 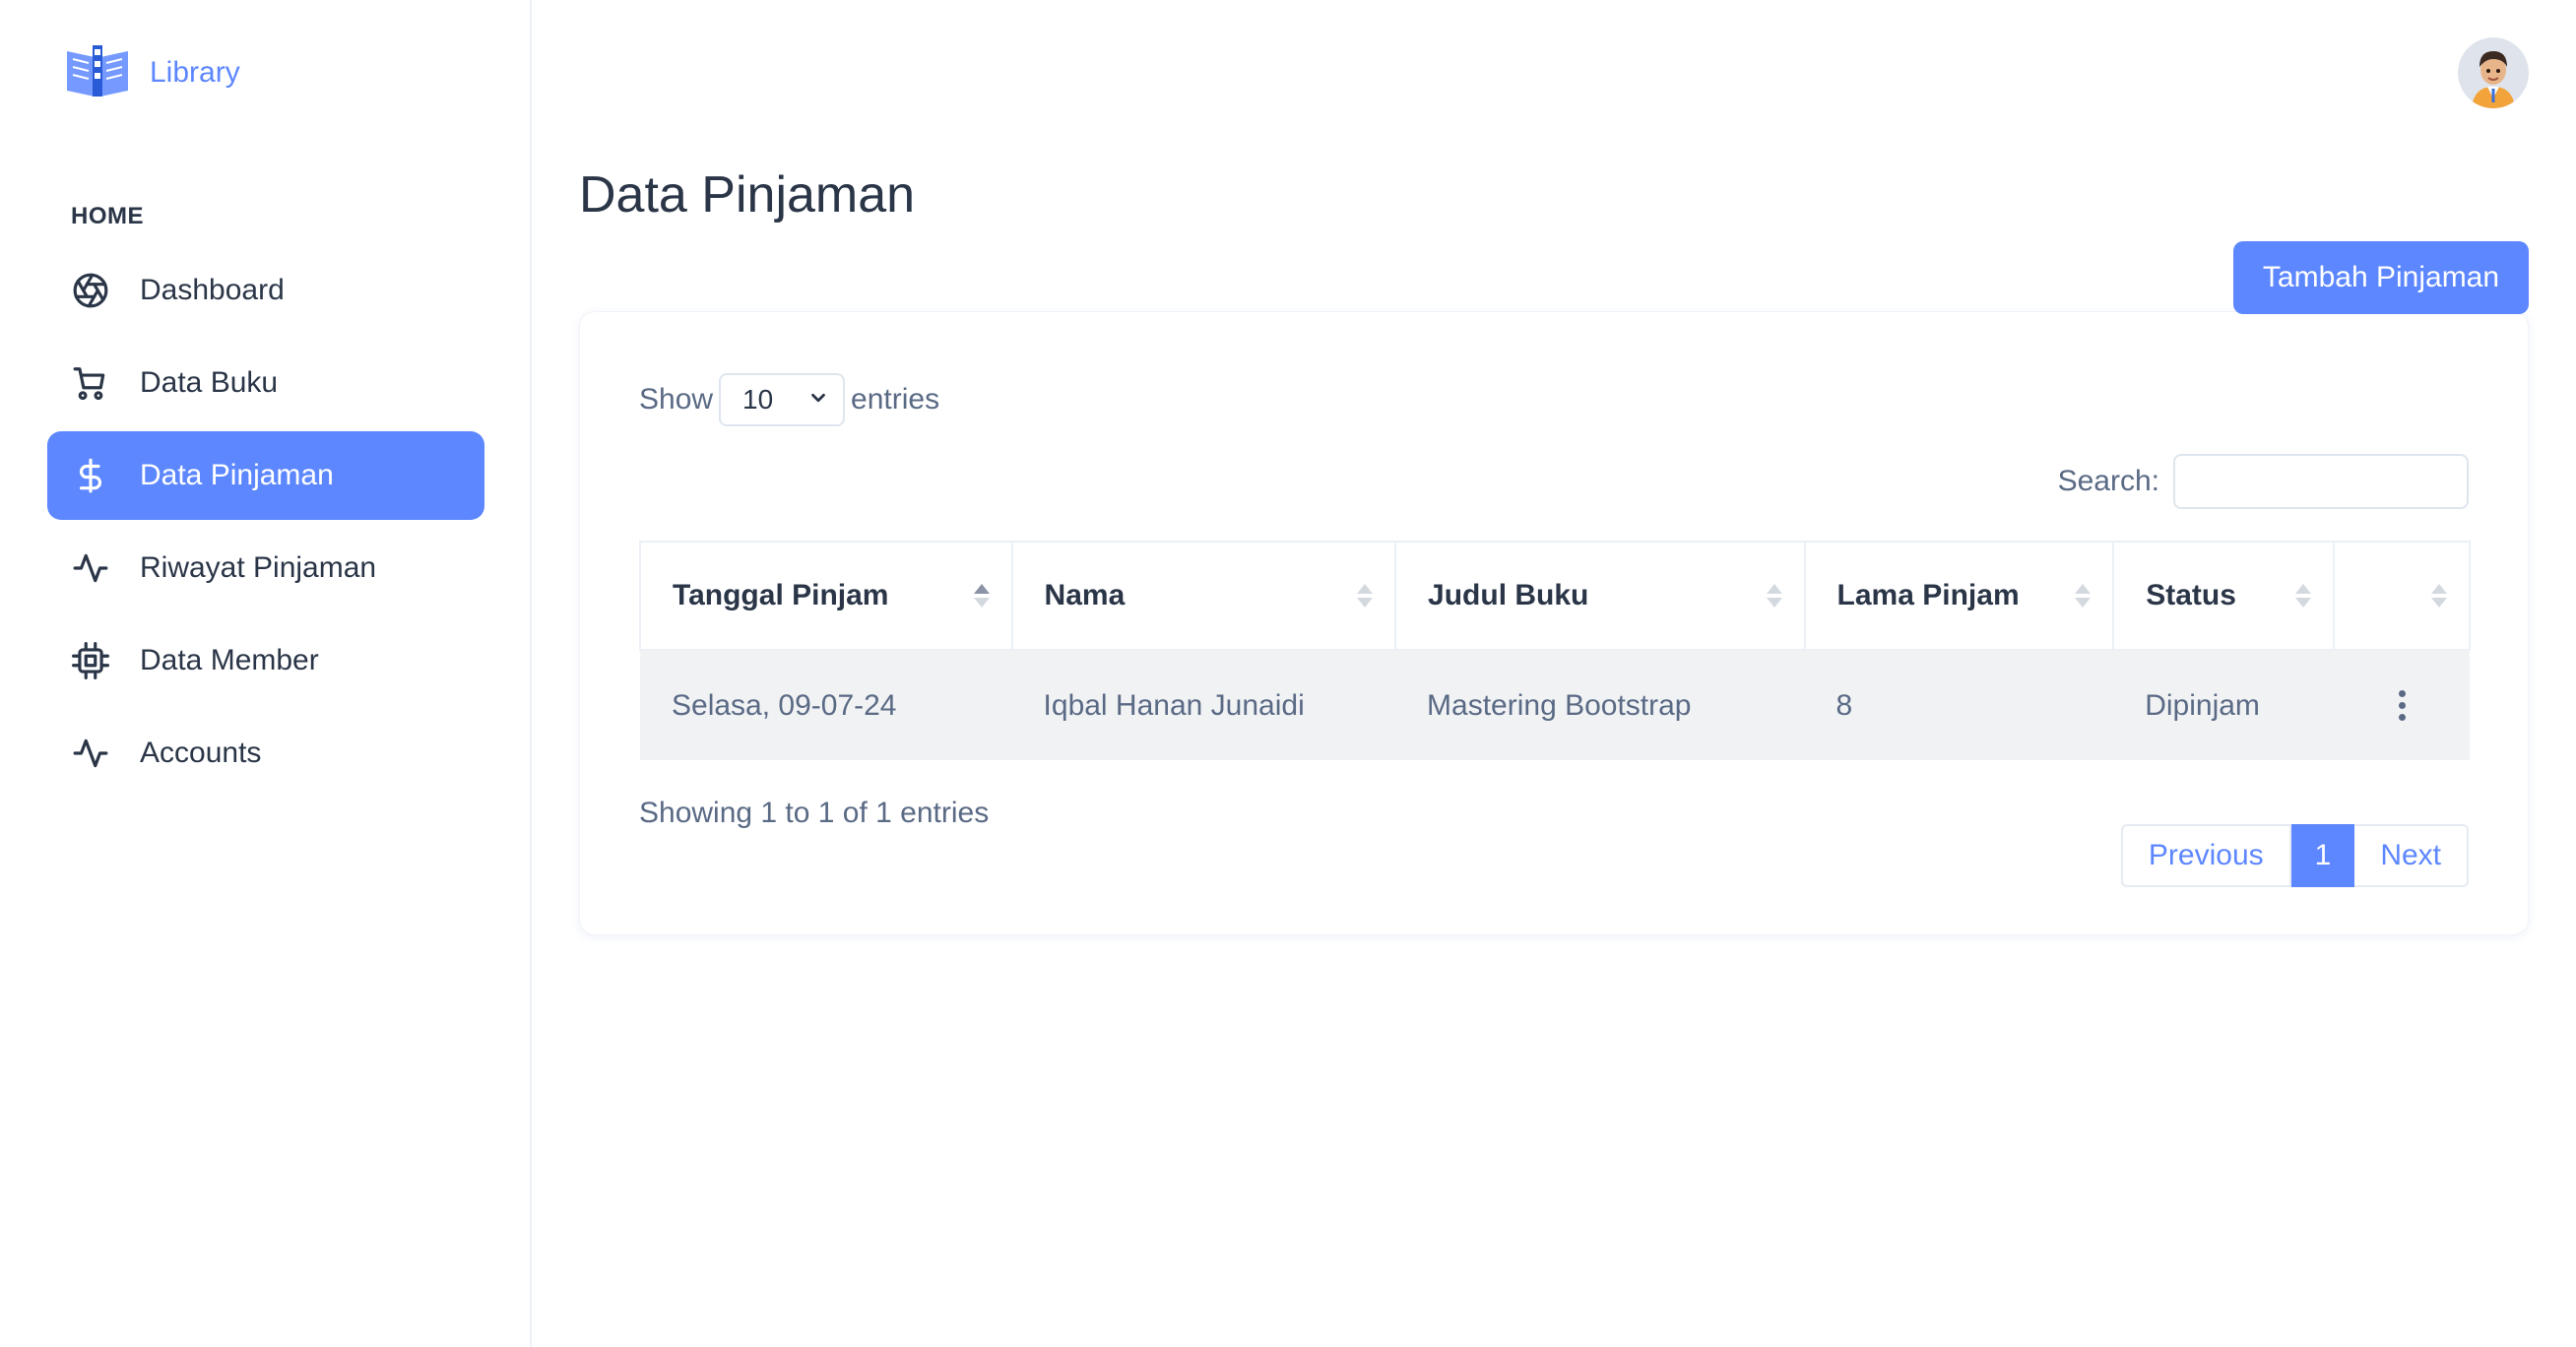 I want to click on sidebar-item-data-member: Data Member, so click(x=265, y=660).